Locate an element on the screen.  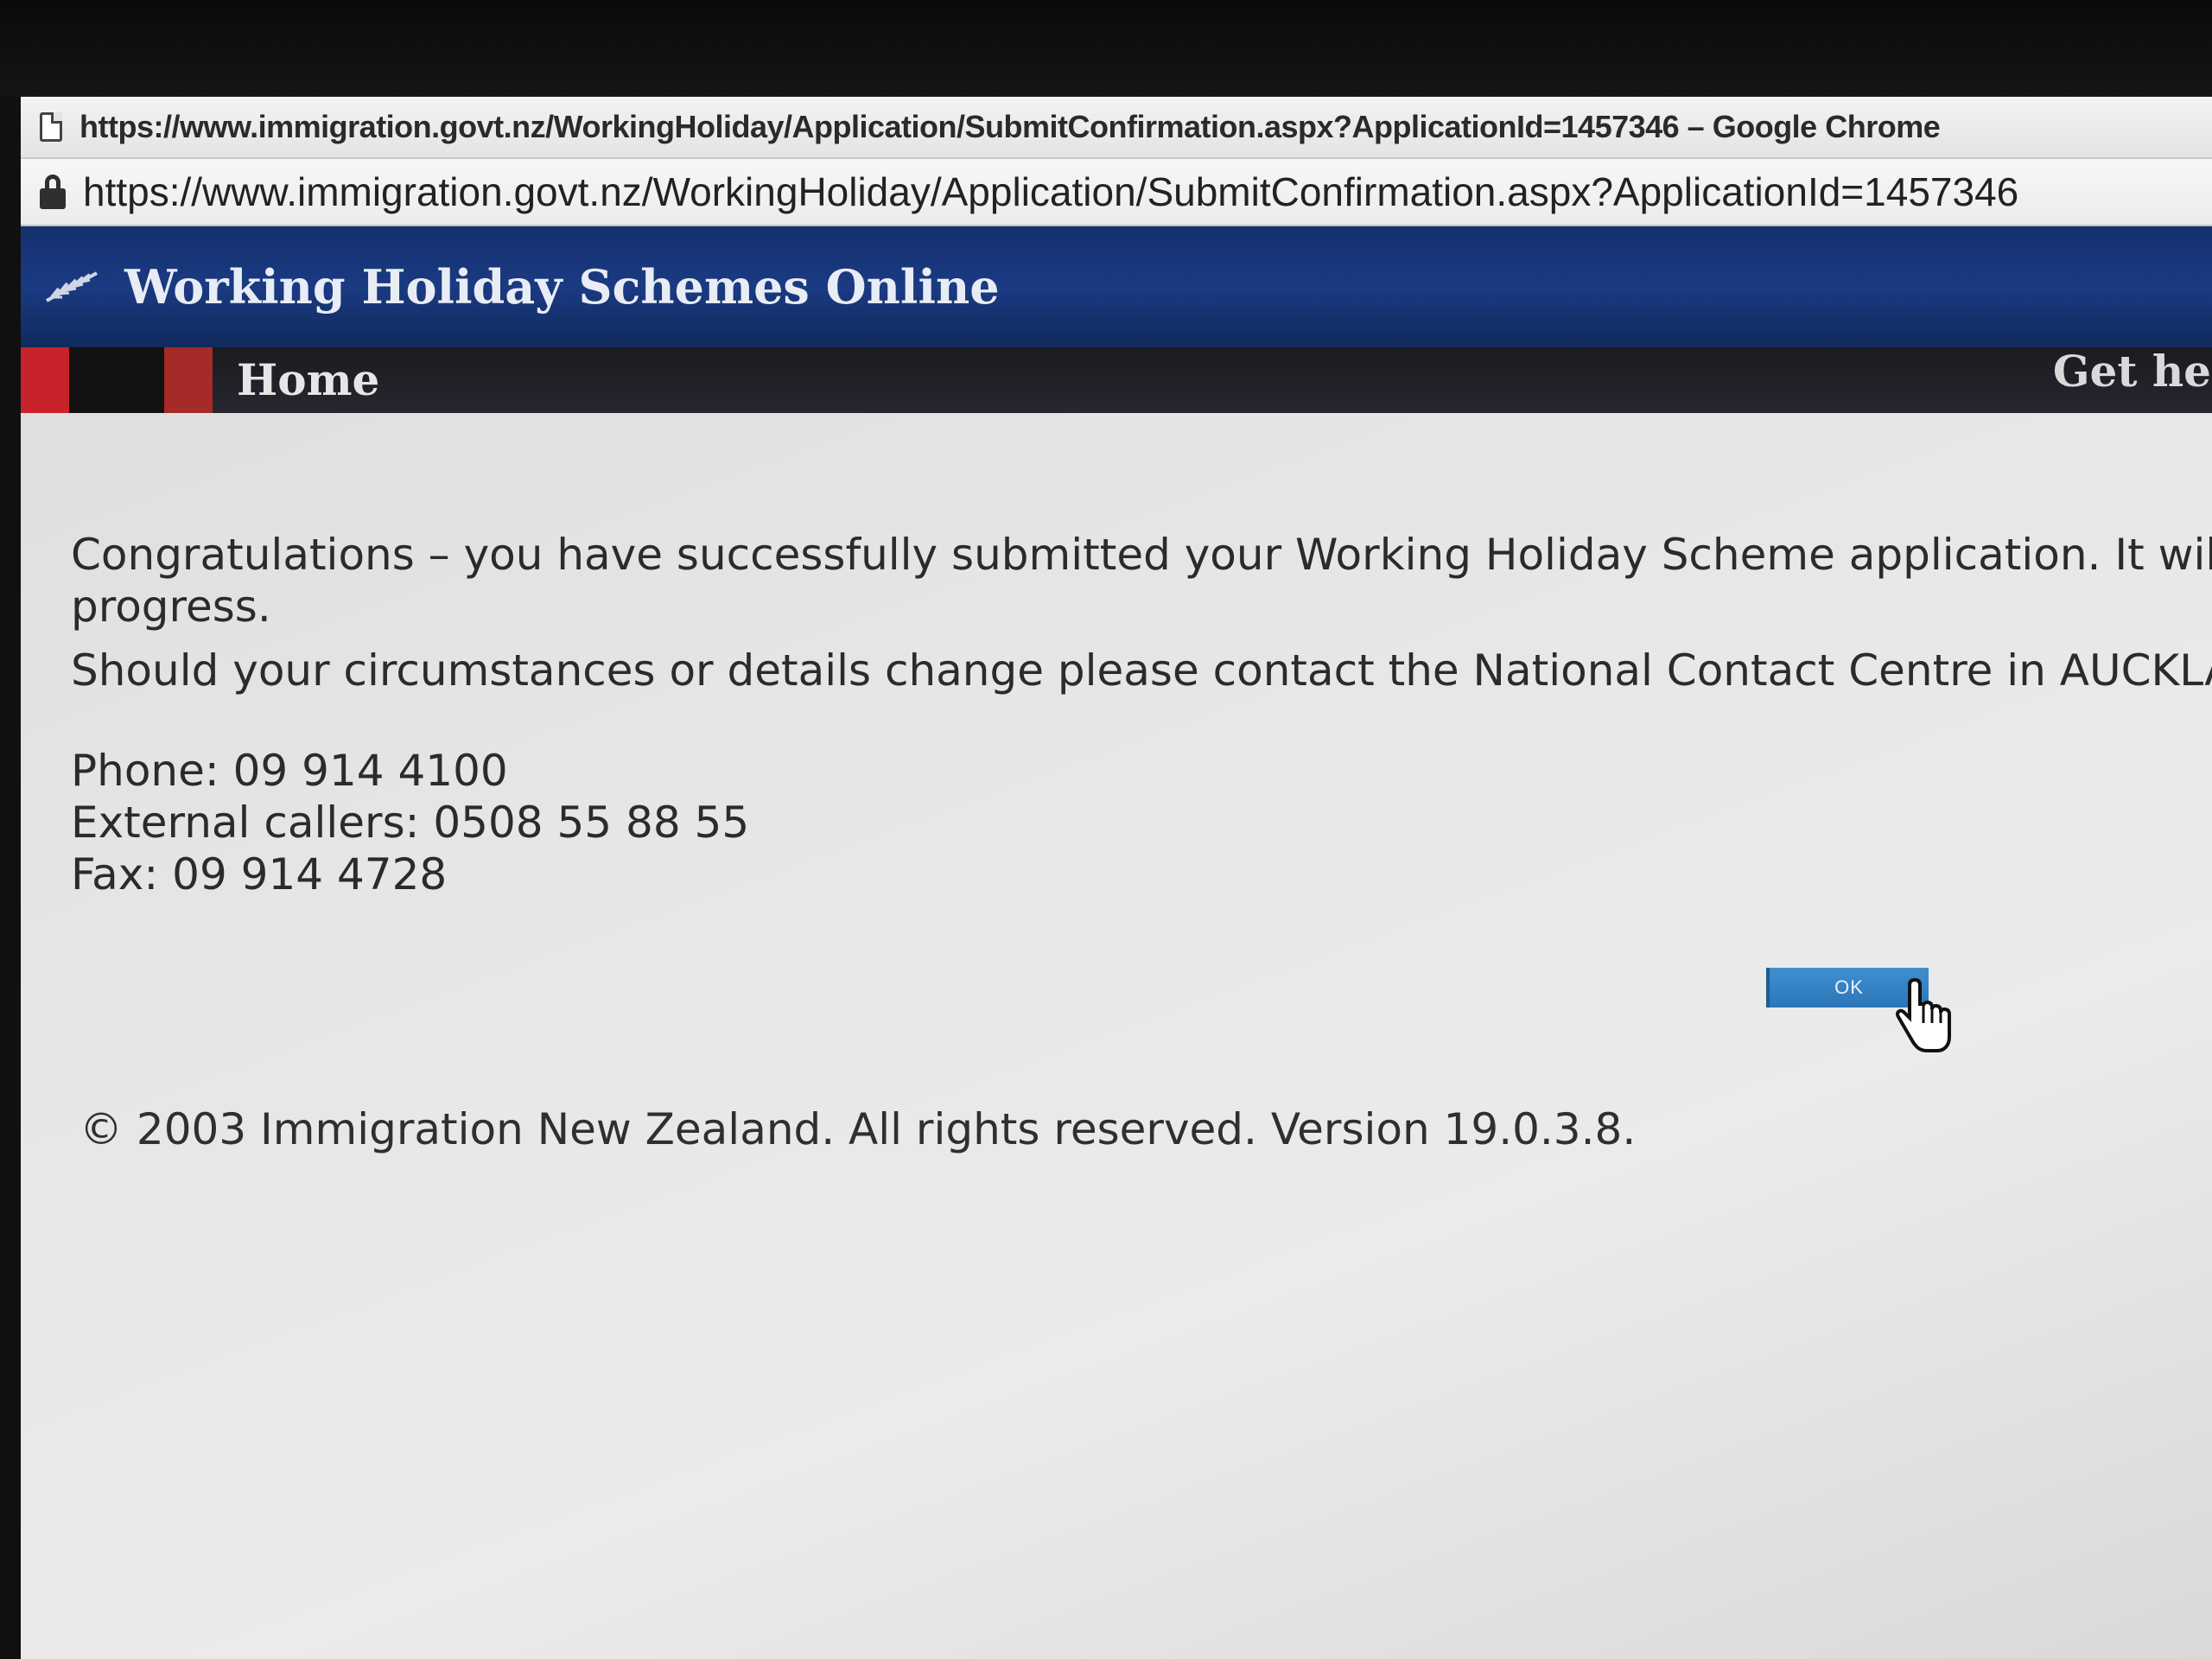
hand-cursor-icon is located at coordinates (1923, 1014).